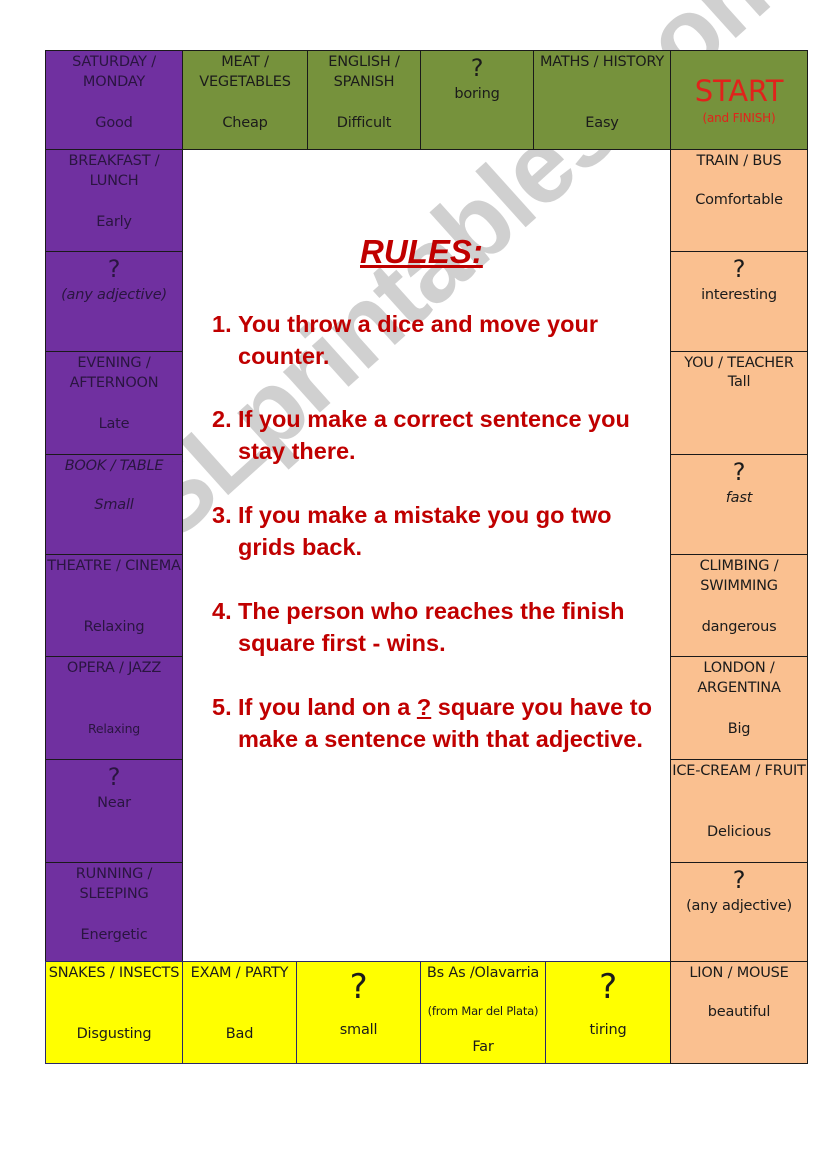  What do you see at coordinates (739, 811) in the screenshot?
I see `board-square: ICE-CREAM / FRUIT Delicious` at bounding box center [739, 811].